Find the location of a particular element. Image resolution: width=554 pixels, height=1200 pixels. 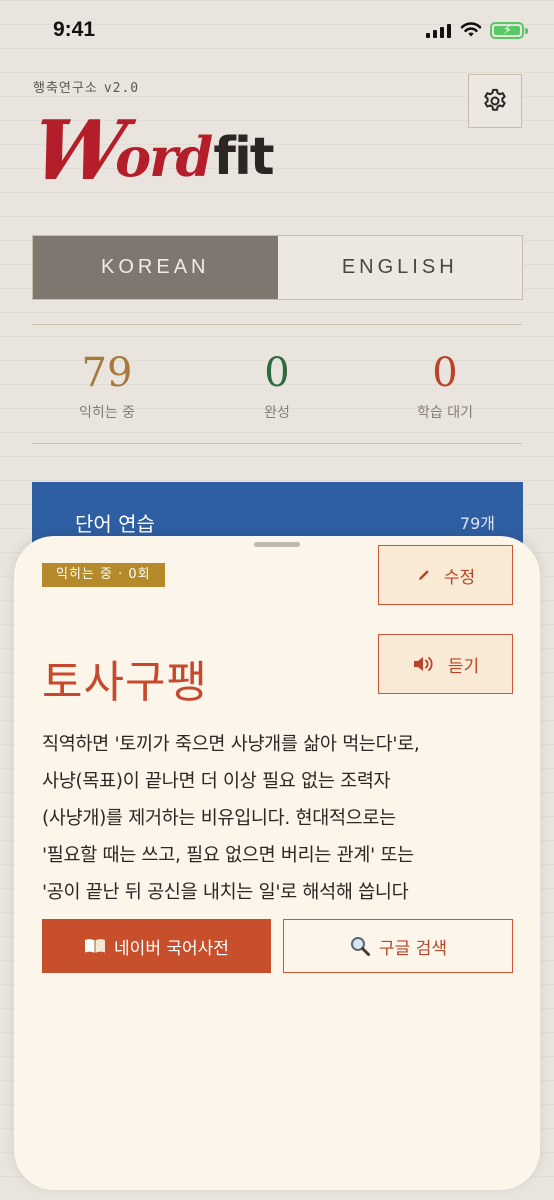

listen-button: 듣기 is located at coordinates (445, 664).